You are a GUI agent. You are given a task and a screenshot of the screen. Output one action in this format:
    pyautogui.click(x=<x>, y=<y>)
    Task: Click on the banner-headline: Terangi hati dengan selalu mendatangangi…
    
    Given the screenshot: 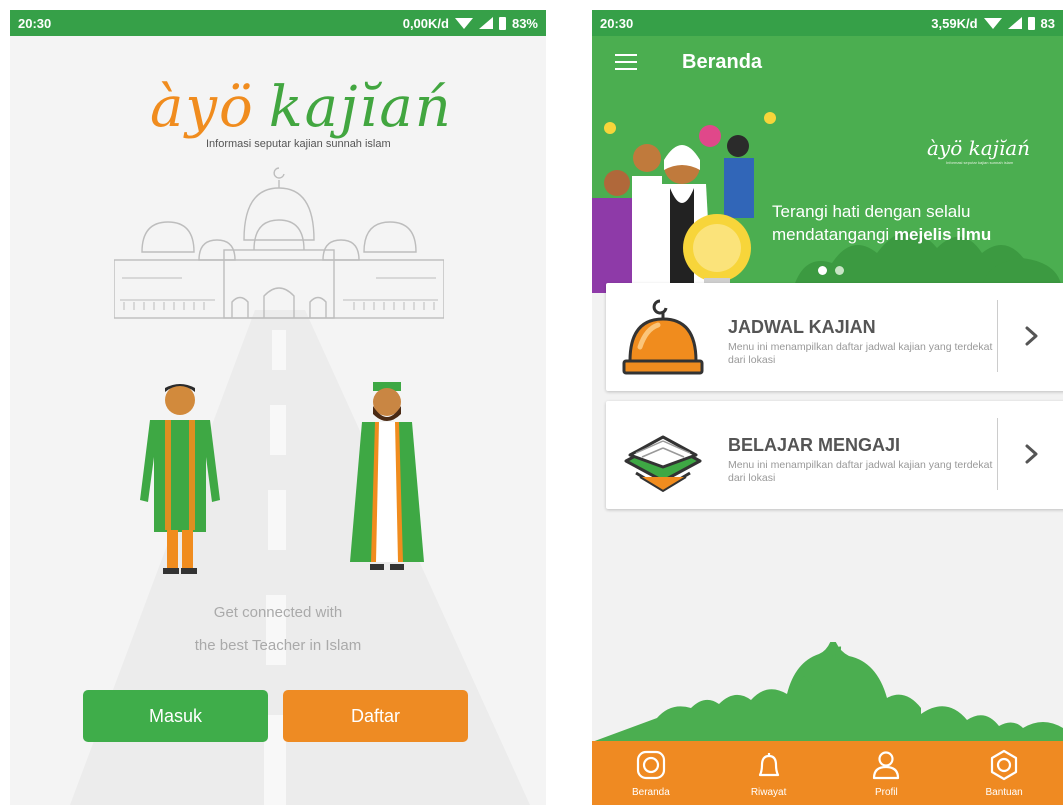 What is the action you would take?
    pyautogui.click(x=882, y=223)
    